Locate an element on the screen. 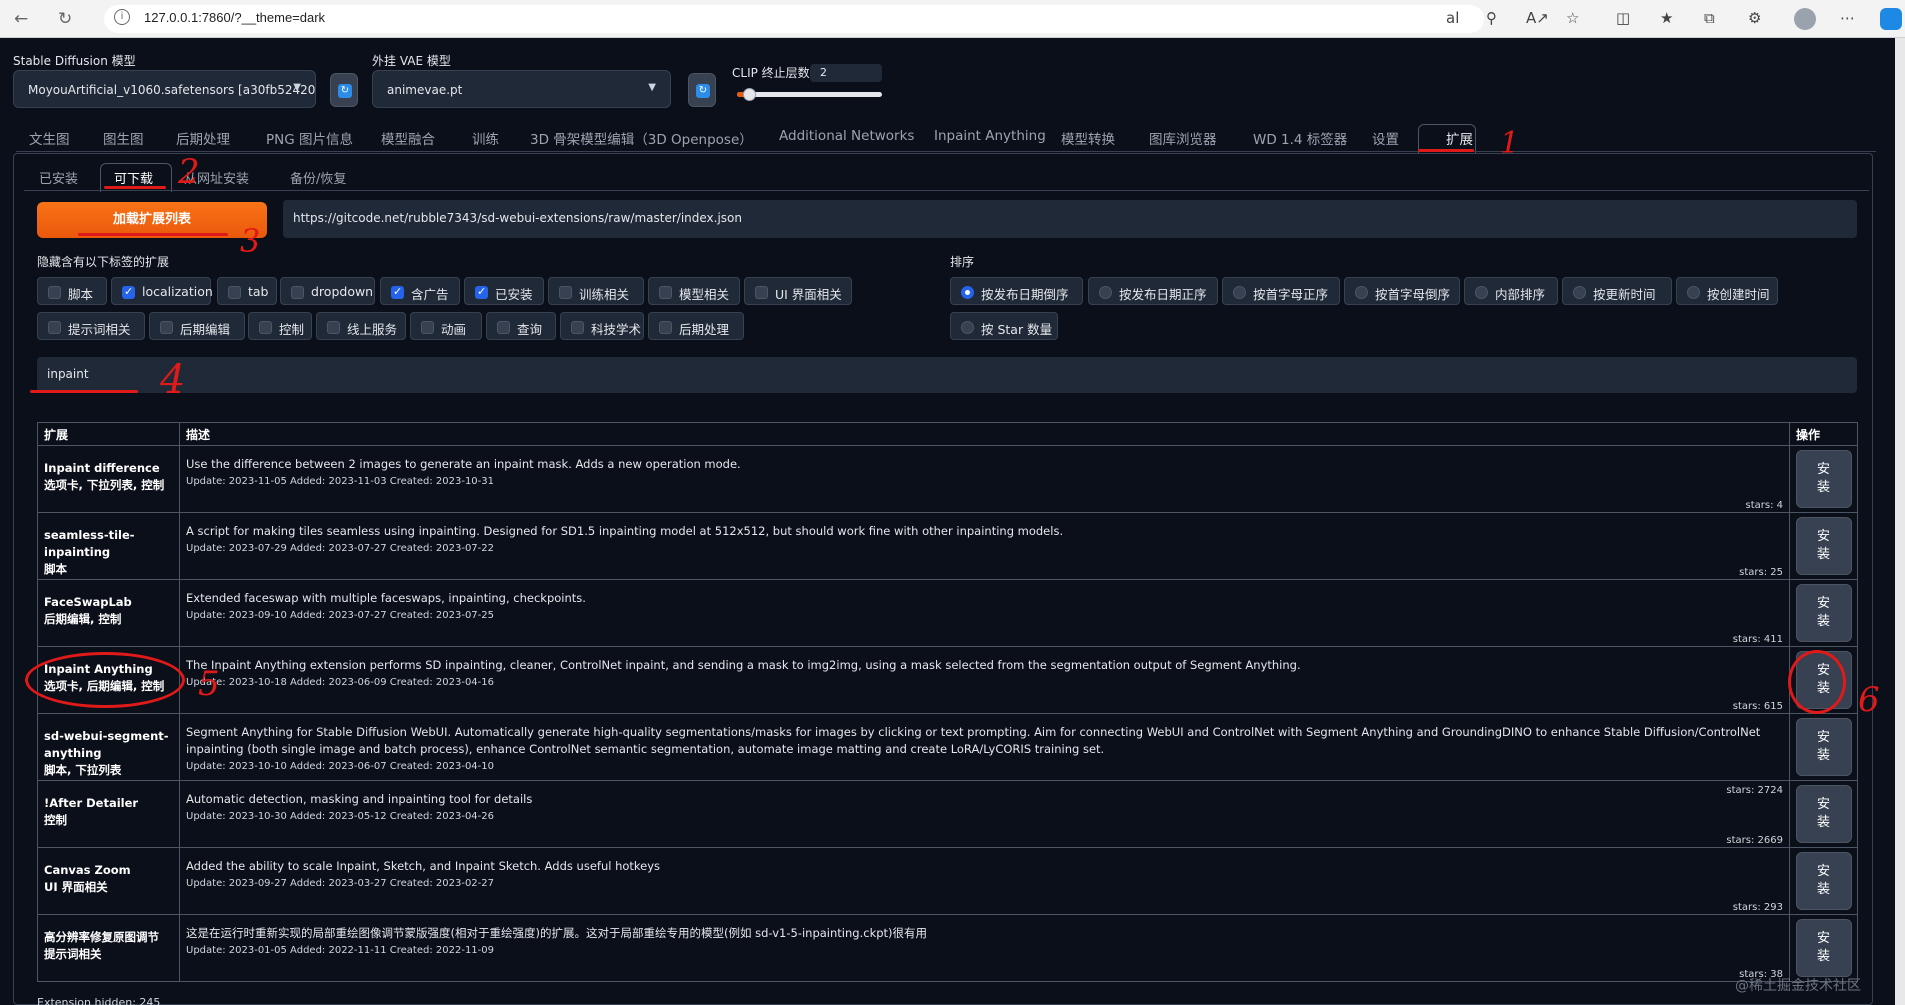 This screenshot has width=1905, height=1005. hide-tag-checkbox: 脚本 is located at coordinates (72, 291).